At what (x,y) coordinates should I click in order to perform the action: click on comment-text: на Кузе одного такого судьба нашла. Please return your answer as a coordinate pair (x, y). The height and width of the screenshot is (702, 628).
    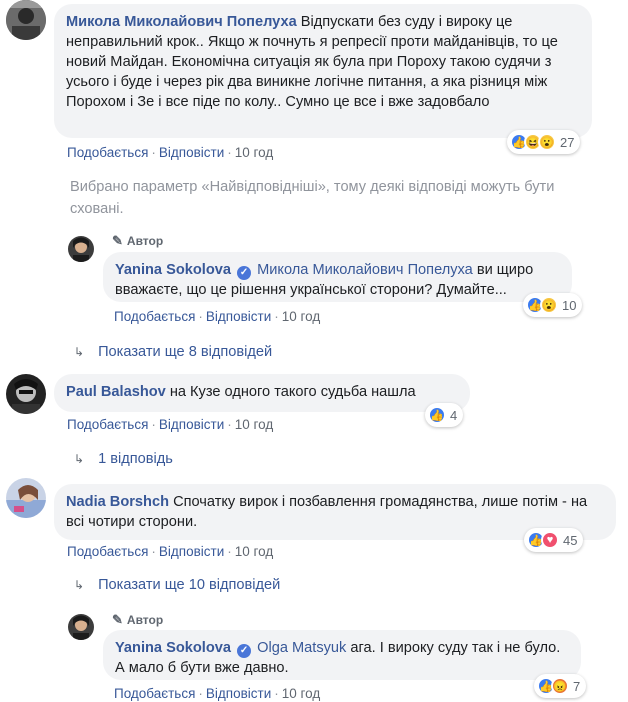
    Looking at the image, I should click on (292, 392).